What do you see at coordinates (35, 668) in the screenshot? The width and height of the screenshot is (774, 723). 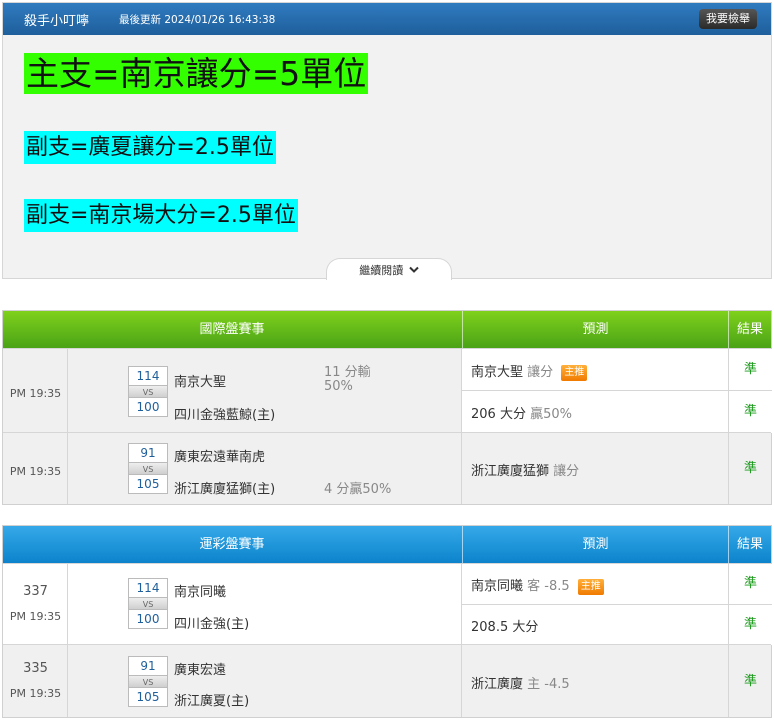 I see `game-number: 335` at bounding box center [35, 668].